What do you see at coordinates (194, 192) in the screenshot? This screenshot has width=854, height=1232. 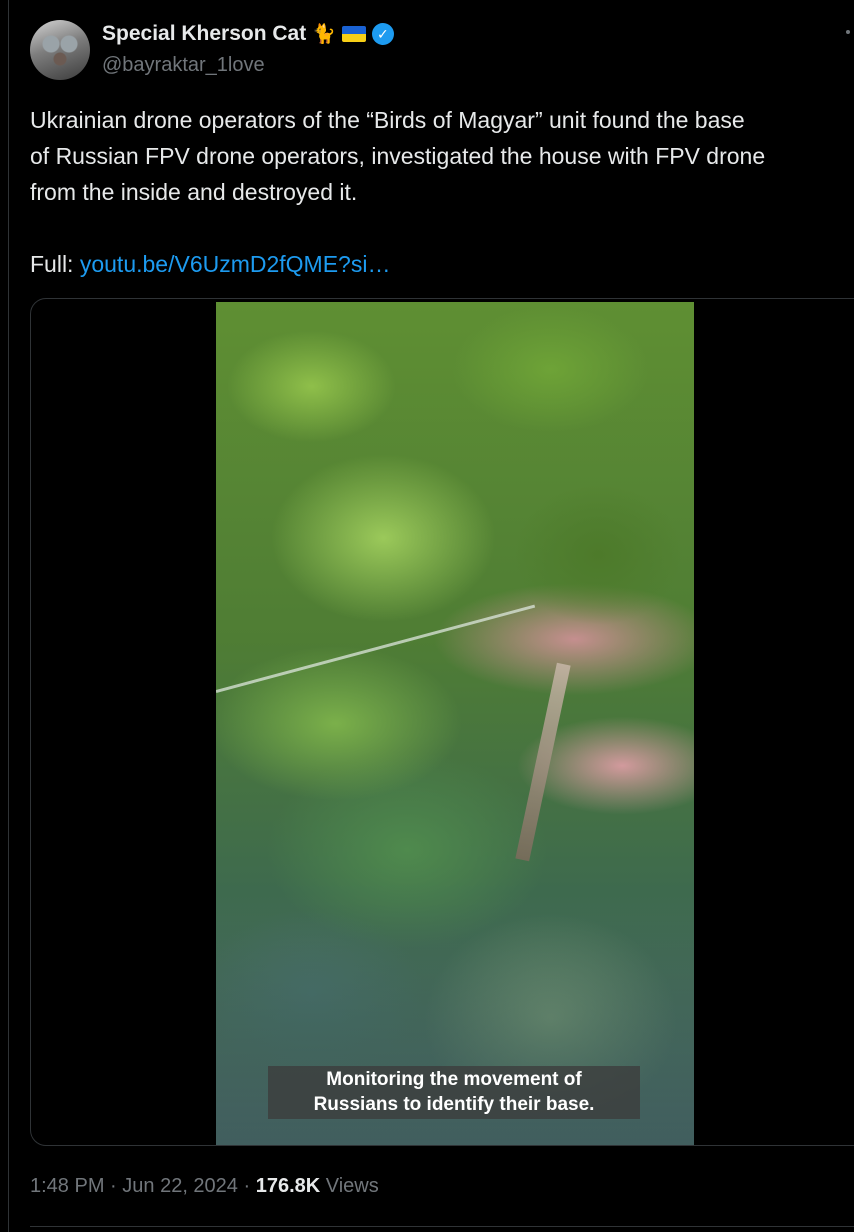 I see `tweet-text-line: from the inside and destroyed it.` at bounding box center [194, 192].